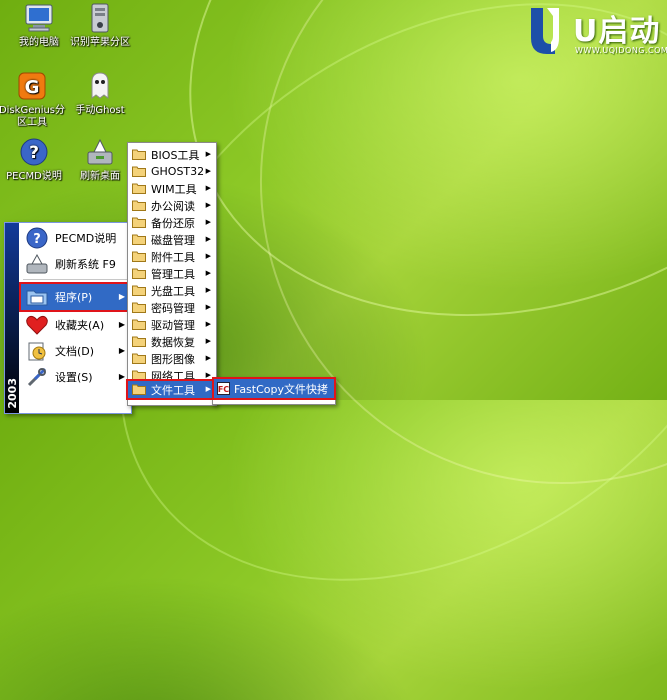 The height and width of the screenshot is (700, 667). I want to click on programs-item-password-management: 密码管理 ▶, so click(172, 307).